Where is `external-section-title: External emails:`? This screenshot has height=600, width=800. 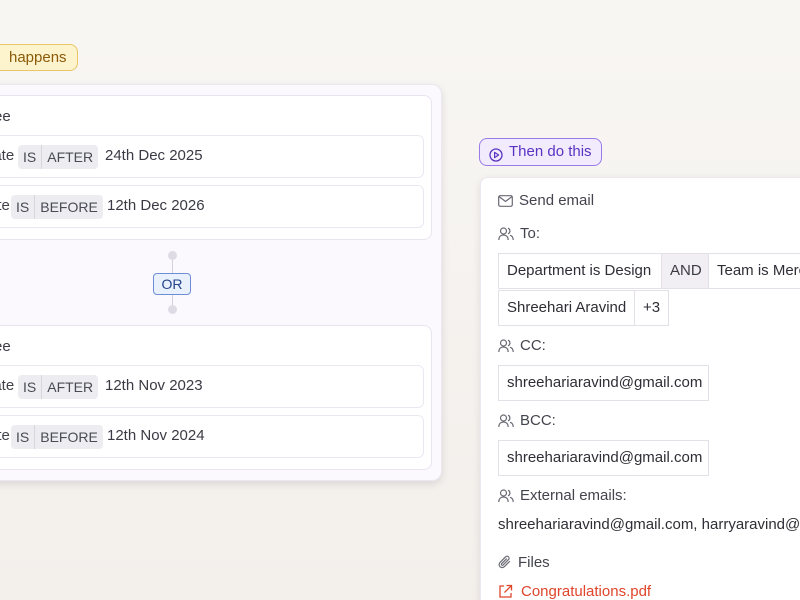
external-section-title: External emails: is located at coordinates (562, 495).